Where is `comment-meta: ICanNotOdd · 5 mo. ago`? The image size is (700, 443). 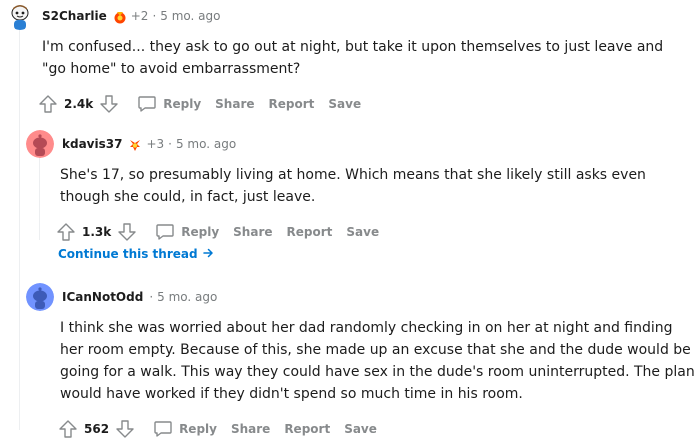 comment-meta: ICanNotOdd · 5 mo. ago is located at coordinates (361, 297).